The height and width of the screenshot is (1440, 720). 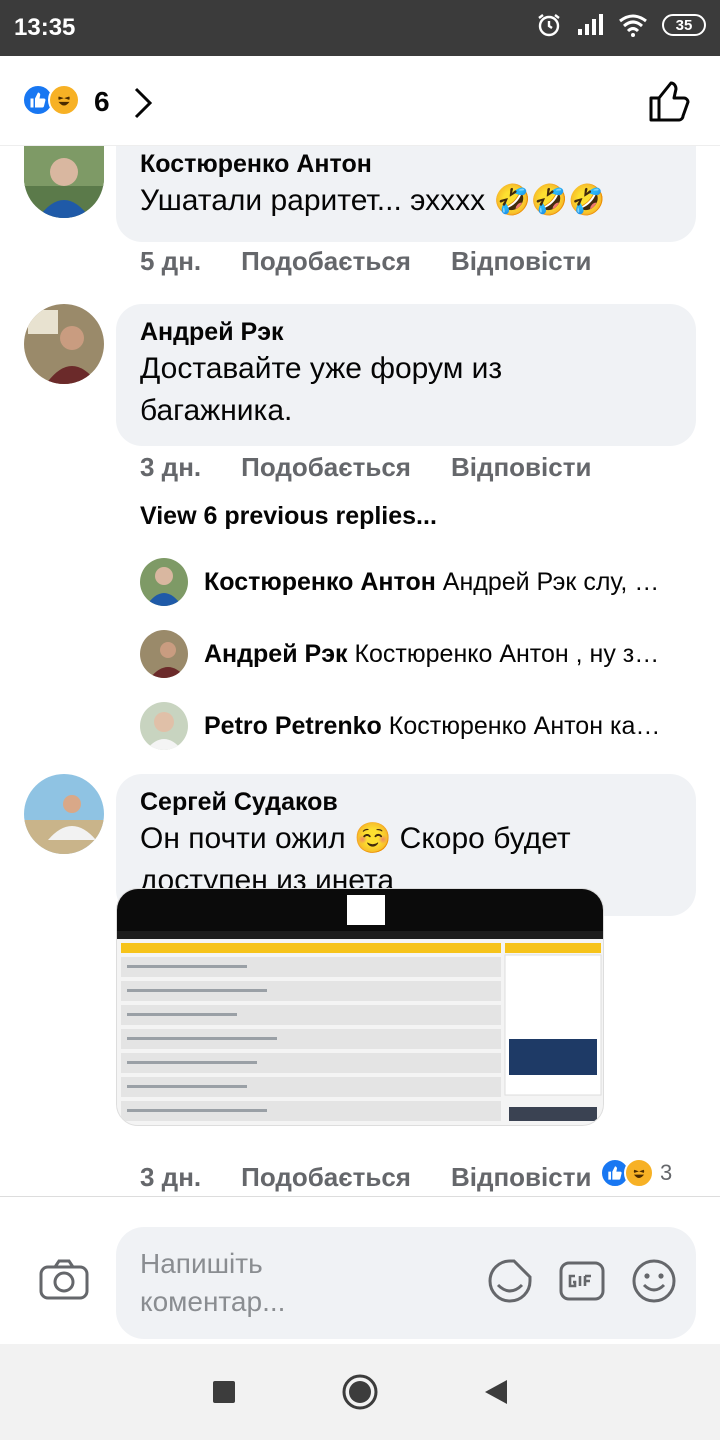 I want to click on comment-image, so click(x=360, y=1007).